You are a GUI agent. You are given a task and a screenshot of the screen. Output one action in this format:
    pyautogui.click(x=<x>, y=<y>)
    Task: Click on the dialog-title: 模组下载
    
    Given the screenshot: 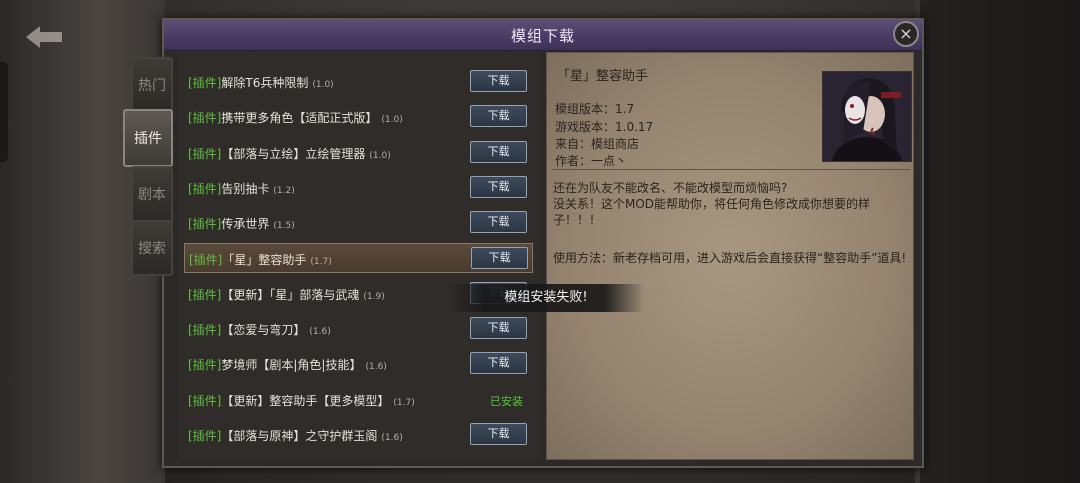 What is the action you would take?
    pyautogui.click(x=542, y=36)
    